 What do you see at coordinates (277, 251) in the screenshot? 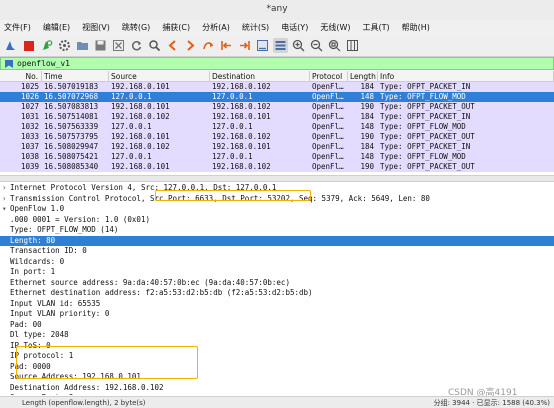
I see `detail-line: Transaction ID: 0` at bounding box center [277, 251].